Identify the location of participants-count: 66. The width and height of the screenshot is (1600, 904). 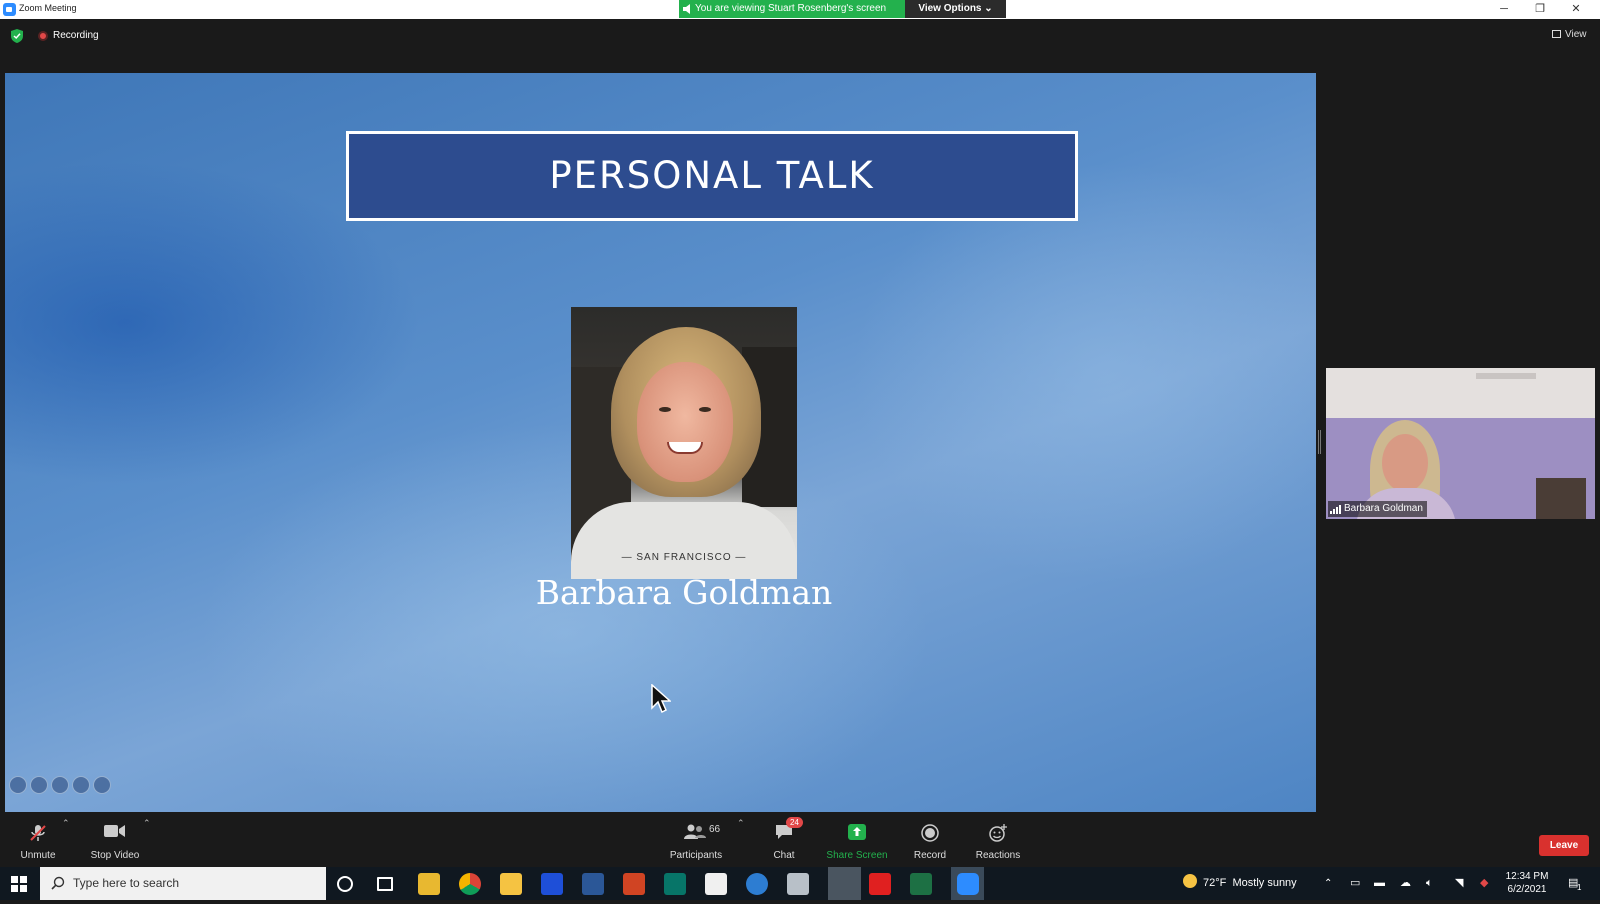
(715, 829).